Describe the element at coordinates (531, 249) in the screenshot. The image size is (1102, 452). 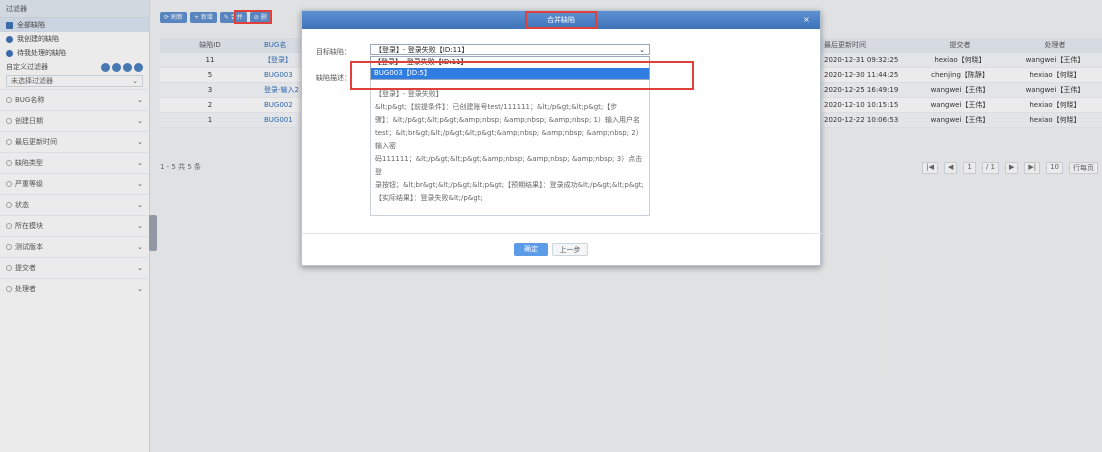
I see `confirm-button: 确定` at that location.